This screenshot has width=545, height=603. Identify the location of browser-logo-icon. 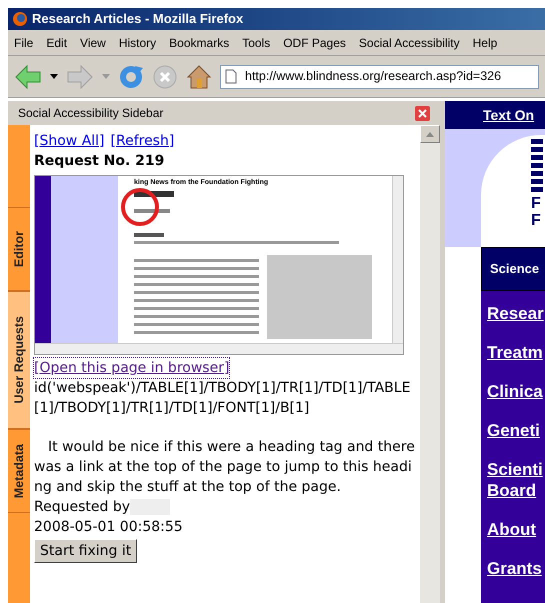
(20, 19).